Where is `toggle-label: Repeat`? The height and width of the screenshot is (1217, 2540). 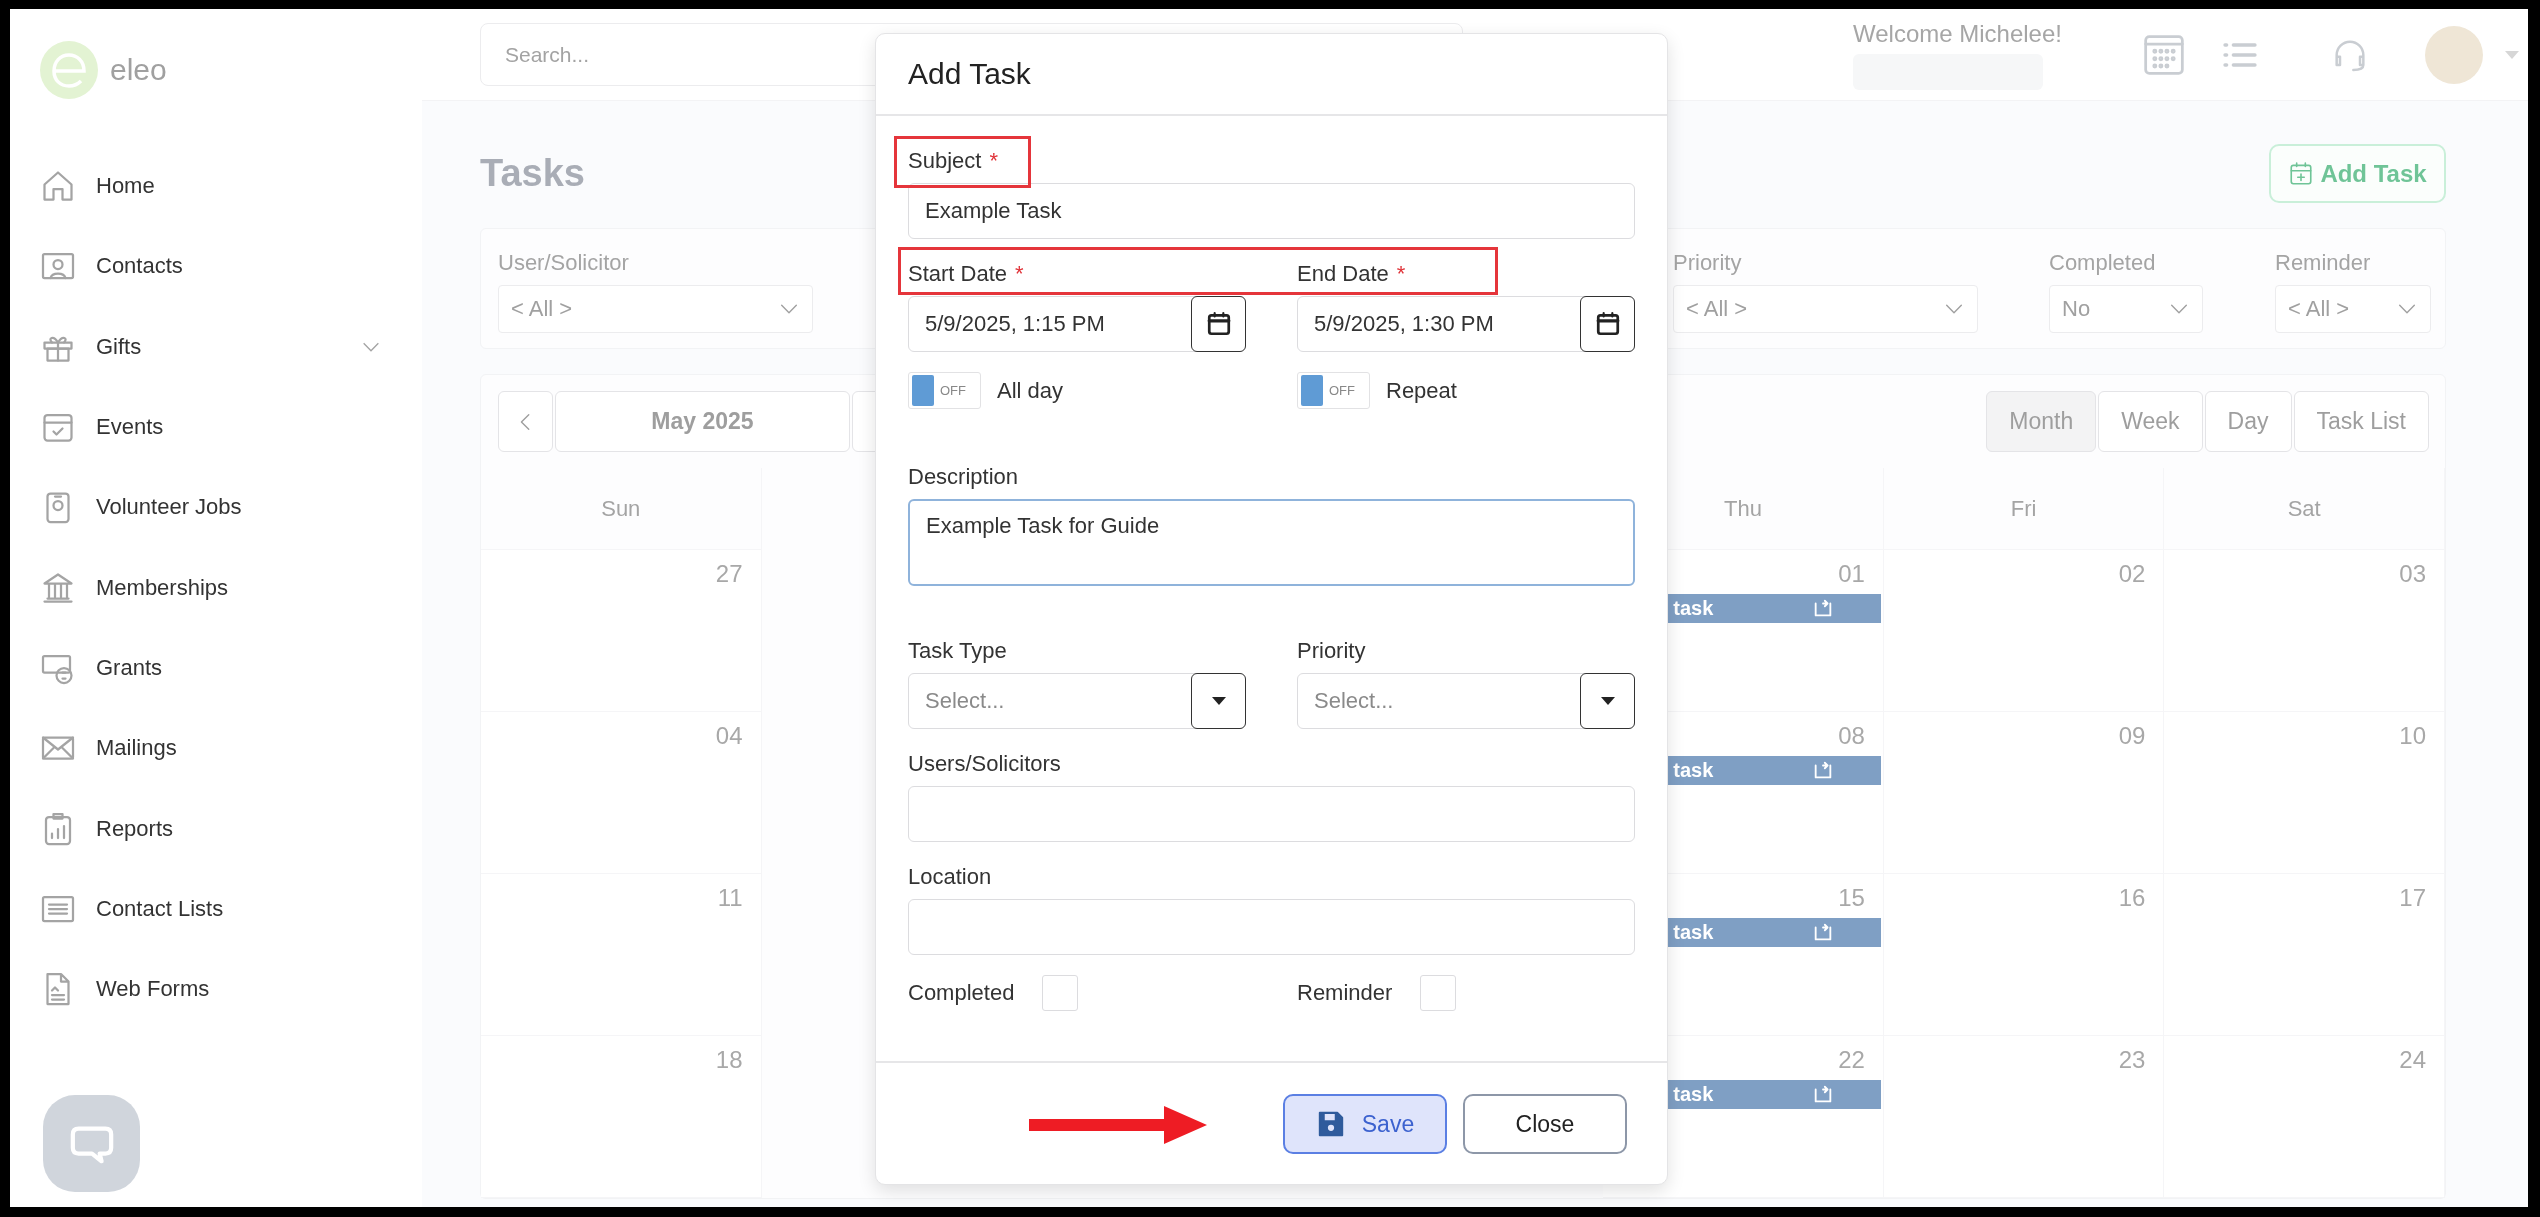
toggle-label: Repeat is located at coordinates (1421, 390).